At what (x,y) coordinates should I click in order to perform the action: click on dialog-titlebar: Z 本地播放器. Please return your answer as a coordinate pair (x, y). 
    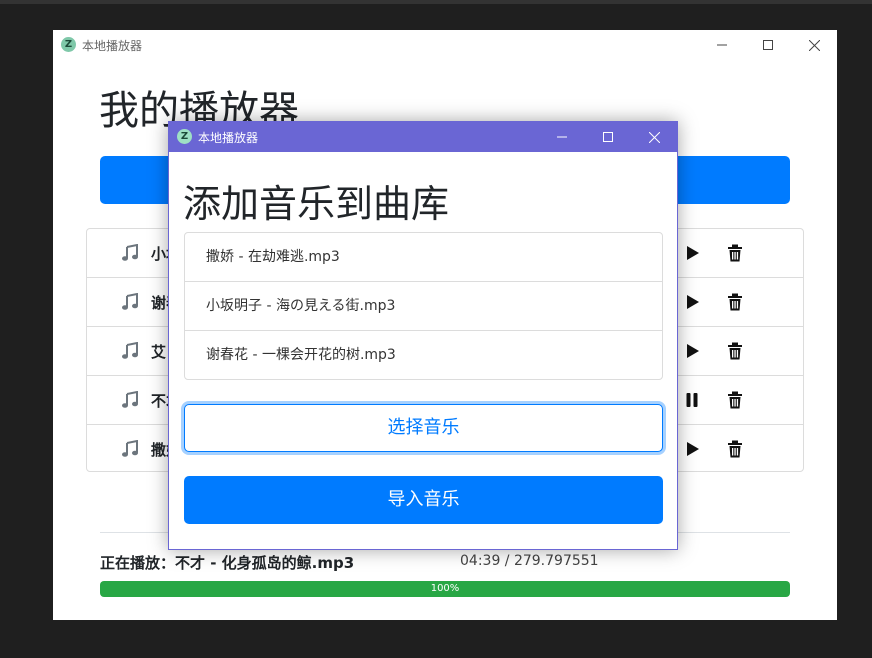
    Looking at the image, I should click on (423, 137).